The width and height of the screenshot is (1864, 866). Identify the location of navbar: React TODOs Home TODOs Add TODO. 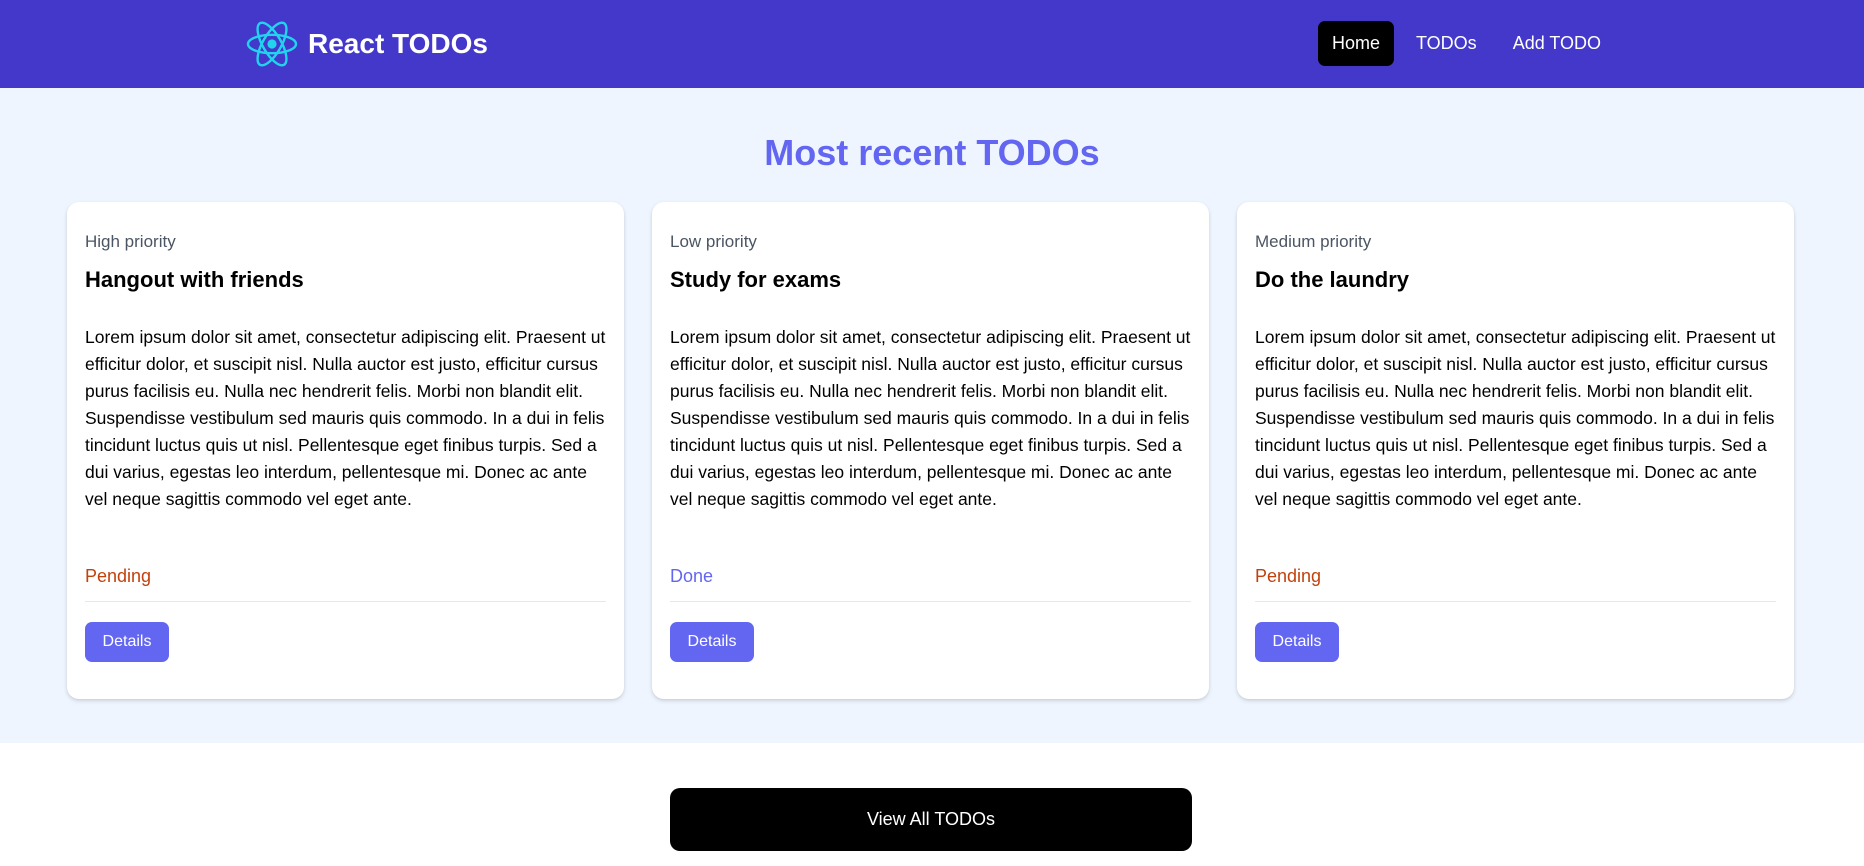
(932, 44).